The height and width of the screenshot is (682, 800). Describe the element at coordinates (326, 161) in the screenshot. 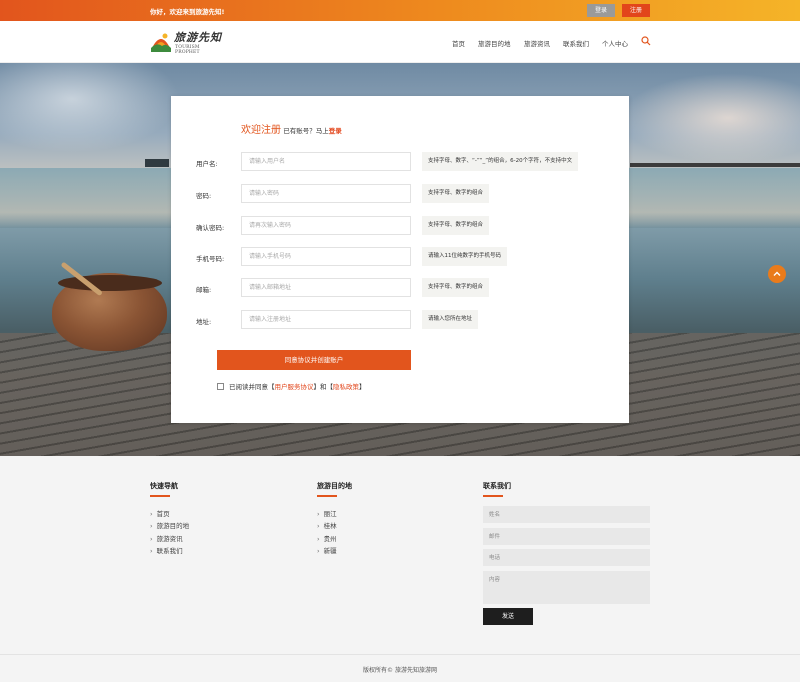

I see `username-input` at that location.